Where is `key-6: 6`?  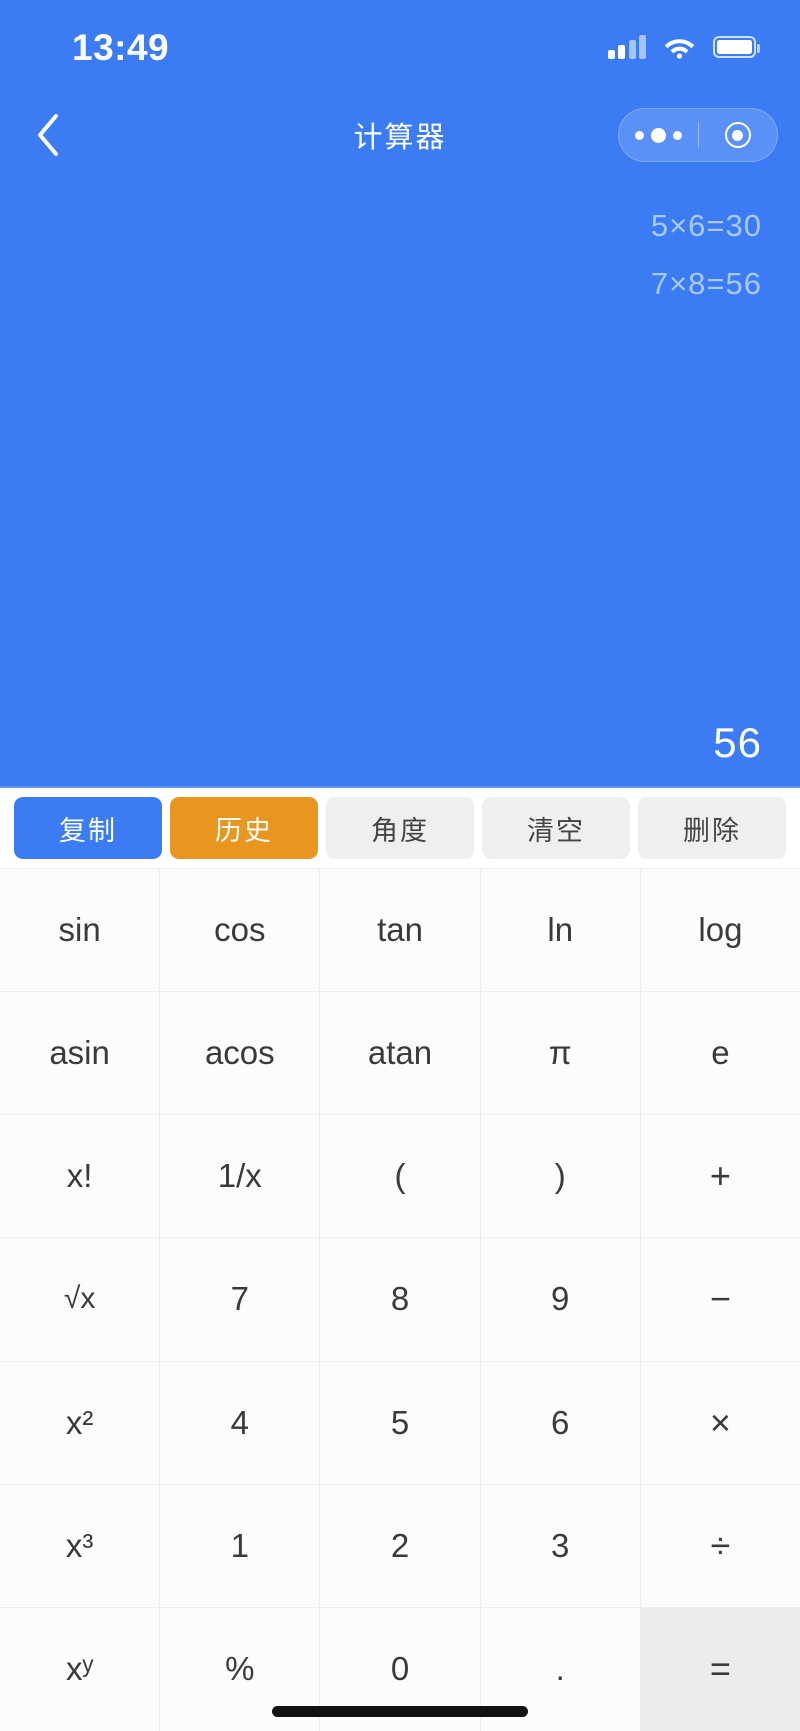 key-6: 6 is located at coordinates (560, 1423).